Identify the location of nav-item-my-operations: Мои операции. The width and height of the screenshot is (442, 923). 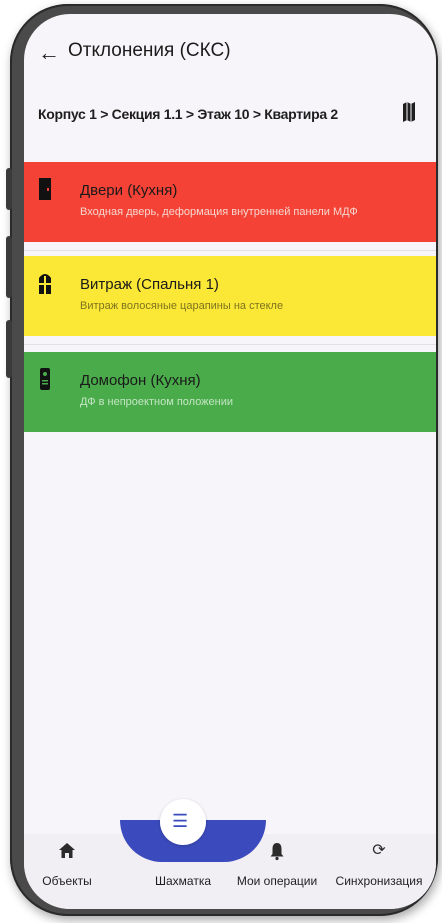
(277, 864).